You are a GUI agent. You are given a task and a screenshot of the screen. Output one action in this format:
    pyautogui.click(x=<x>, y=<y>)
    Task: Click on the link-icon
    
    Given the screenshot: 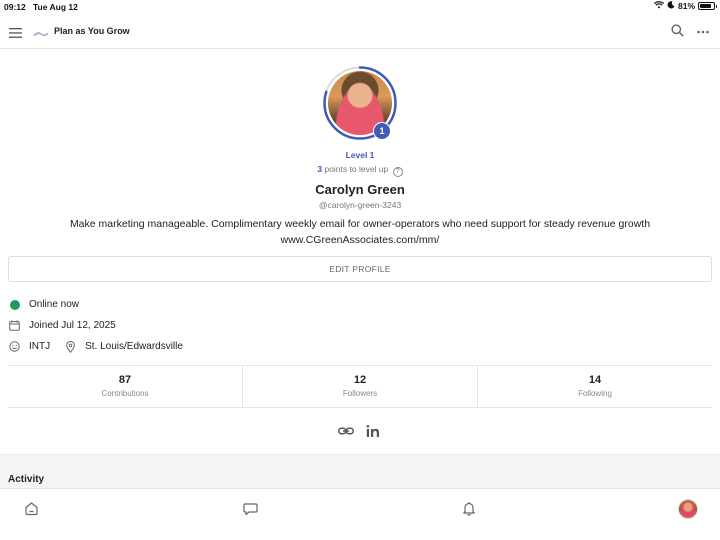 What is the action you would take?
    pyautogui.click(x=346, y=433)
    